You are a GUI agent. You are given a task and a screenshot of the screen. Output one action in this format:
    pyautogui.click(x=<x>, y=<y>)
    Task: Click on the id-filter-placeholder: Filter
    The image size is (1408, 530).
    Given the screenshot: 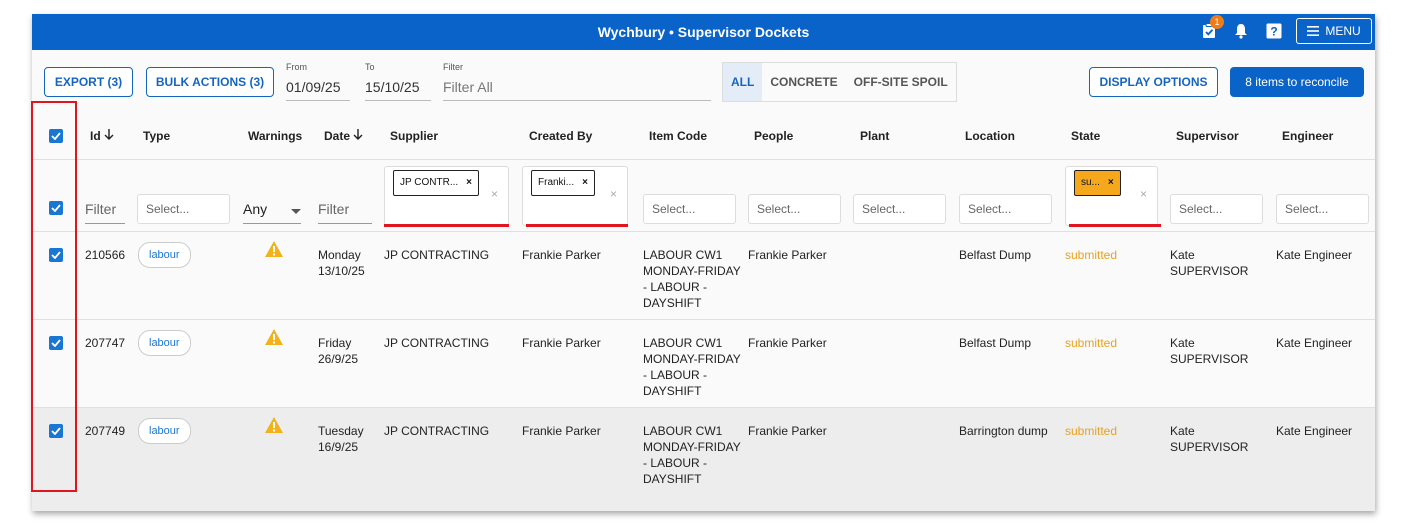 What is the action you would take?
    pyautogui.click(x=101, y=209)
    